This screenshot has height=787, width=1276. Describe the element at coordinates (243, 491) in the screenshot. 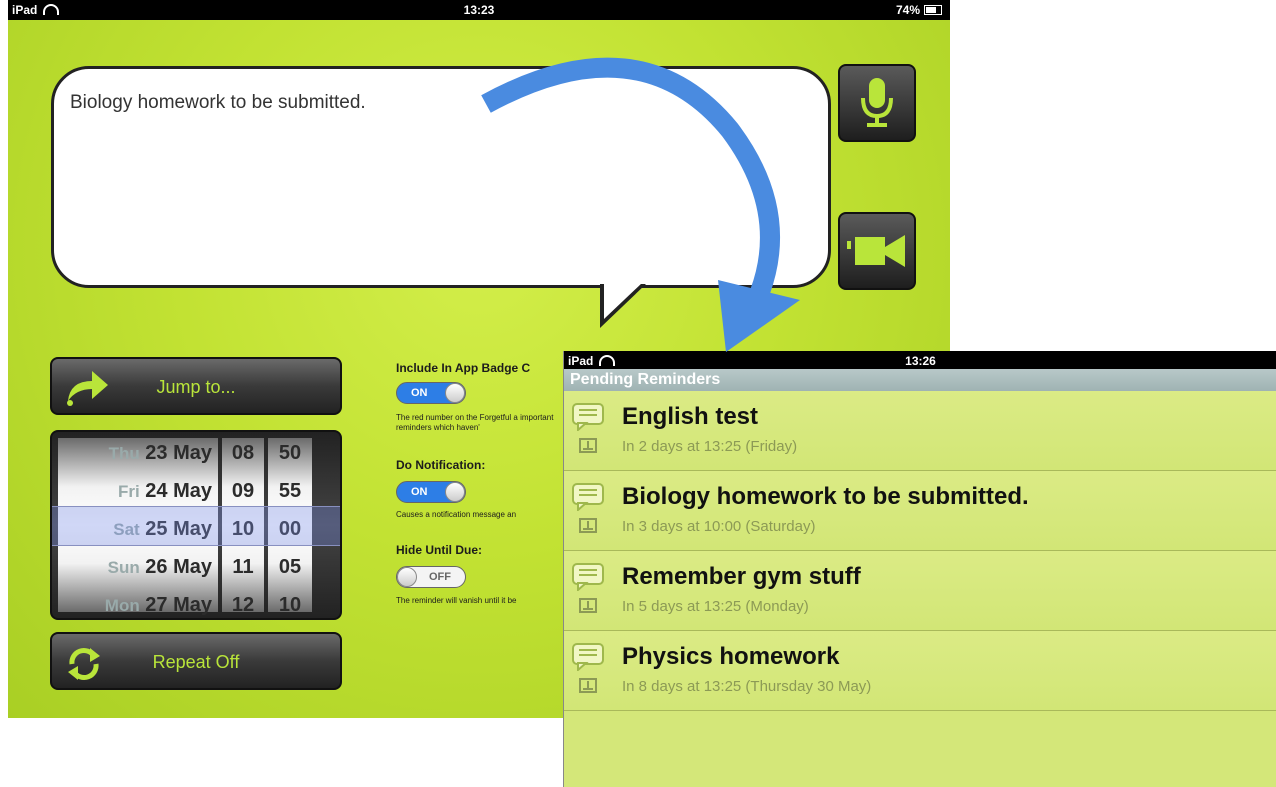

I see `picker-hour: 09` at that location.